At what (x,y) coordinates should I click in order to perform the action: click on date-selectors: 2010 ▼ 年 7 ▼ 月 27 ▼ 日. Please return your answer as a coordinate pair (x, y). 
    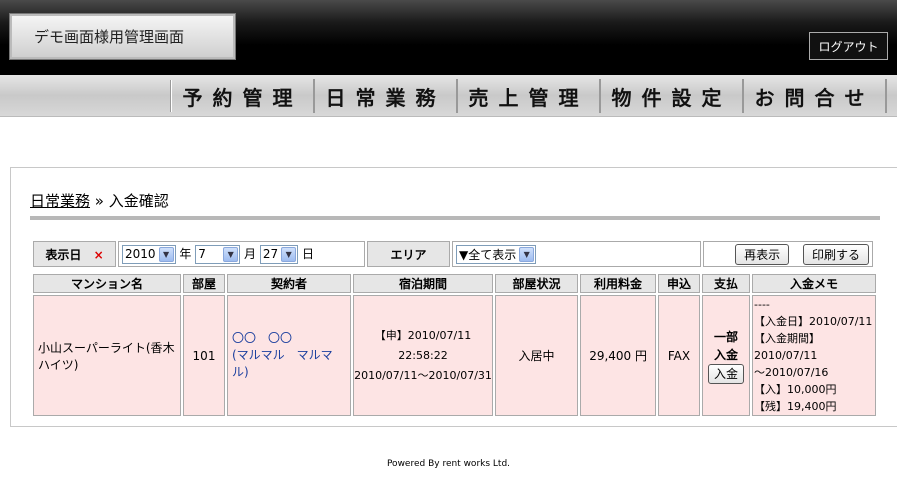
    Looking at the image, I should click on (241, 254).